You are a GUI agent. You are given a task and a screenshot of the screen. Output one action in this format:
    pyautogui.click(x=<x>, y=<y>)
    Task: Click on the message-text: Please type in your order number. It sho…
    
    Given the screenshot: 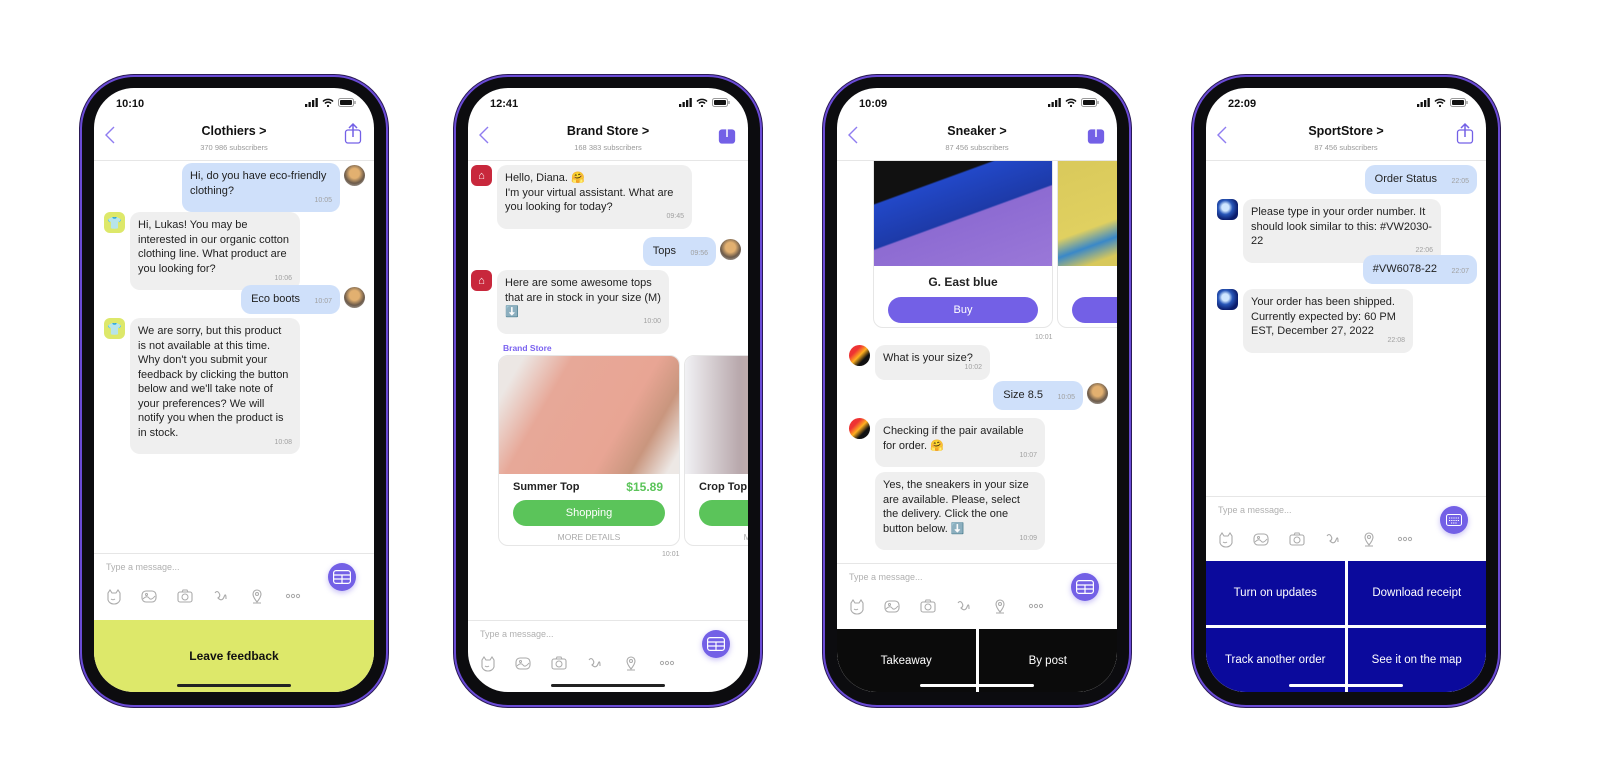 What is the action you would take?
    pyautogui.click(x=1341, y=226)
    